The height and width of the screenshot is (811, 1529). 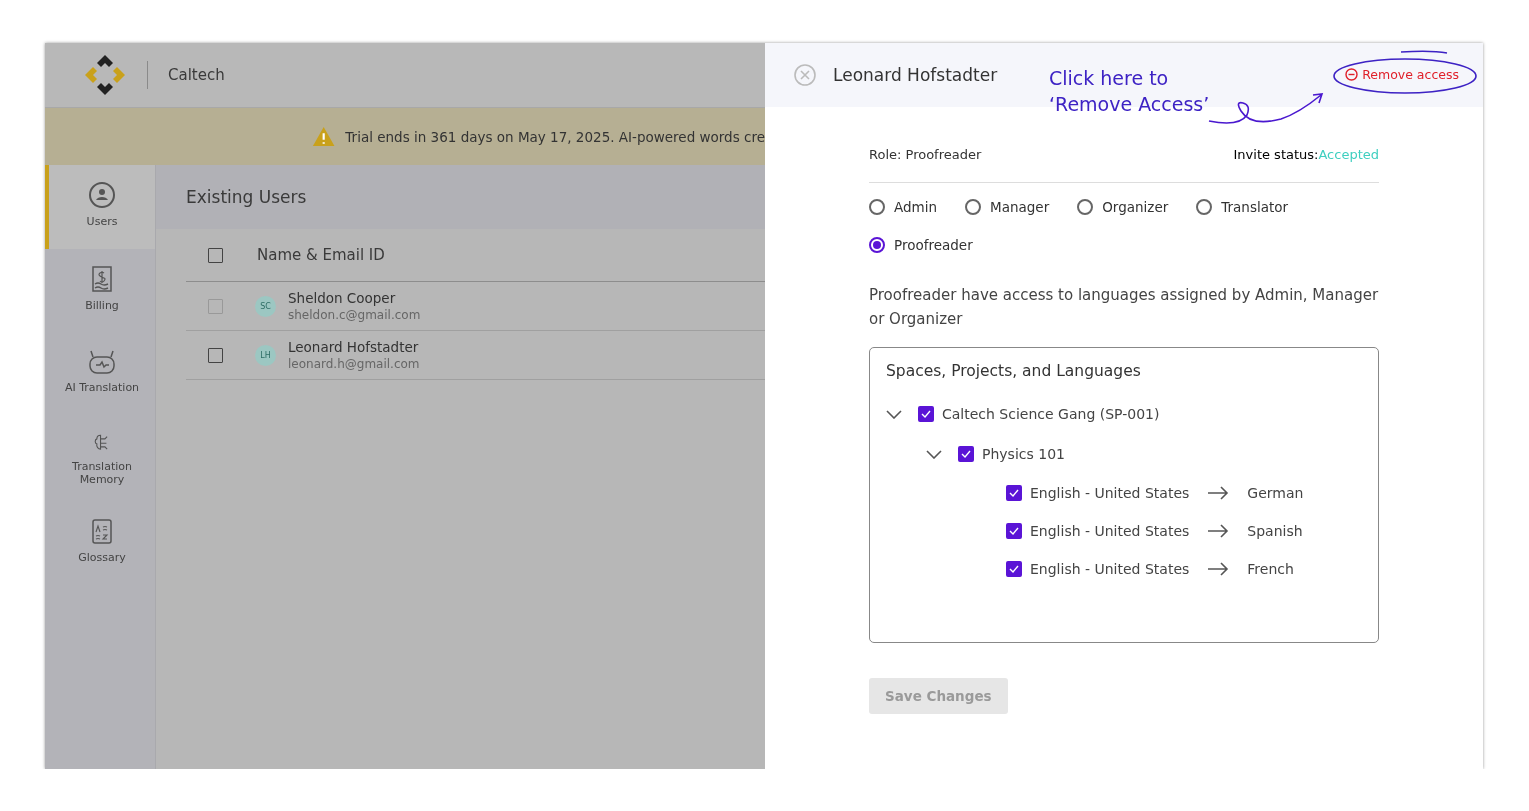 What do you see at coordinates (915, 75) in the screenshot?
I see `drawer-title: Leonard Hofstadter` at bounding box center [915, 75].